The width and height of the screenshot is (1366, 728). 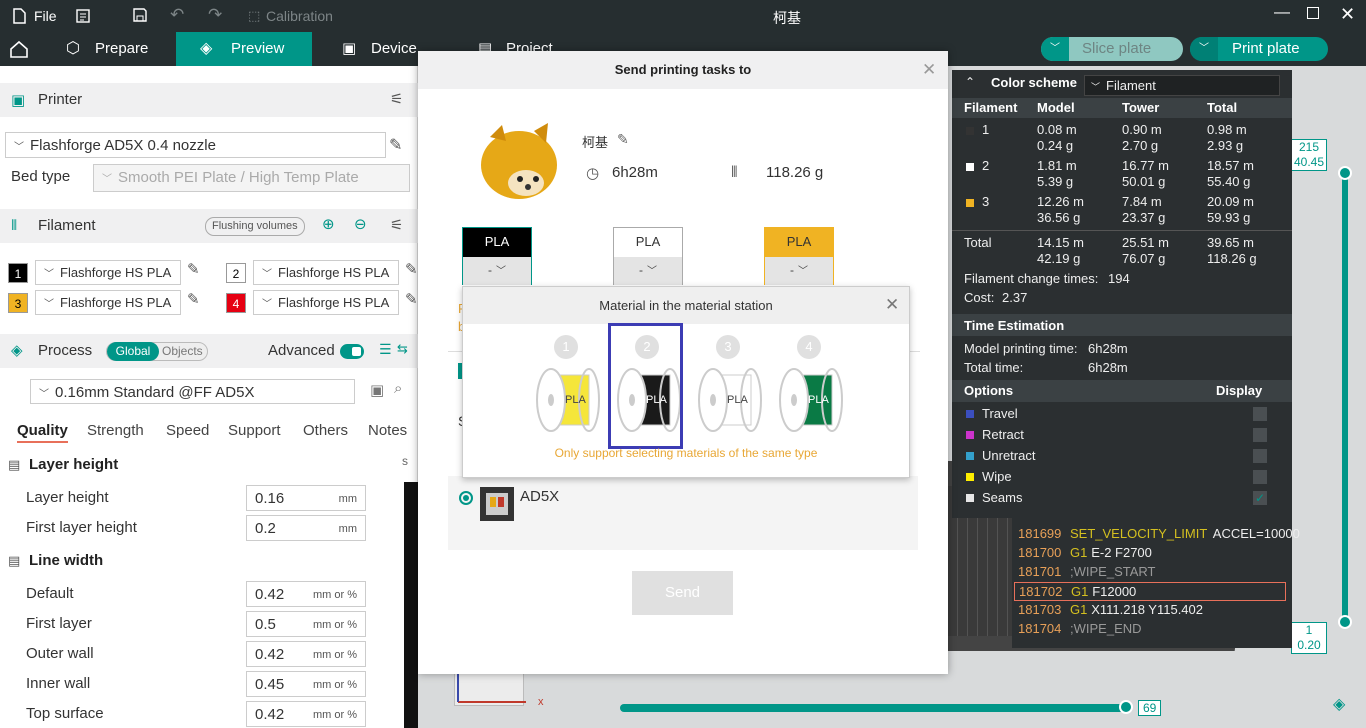 I want to click on settings-scrollbar, so click(x=411, y=605).